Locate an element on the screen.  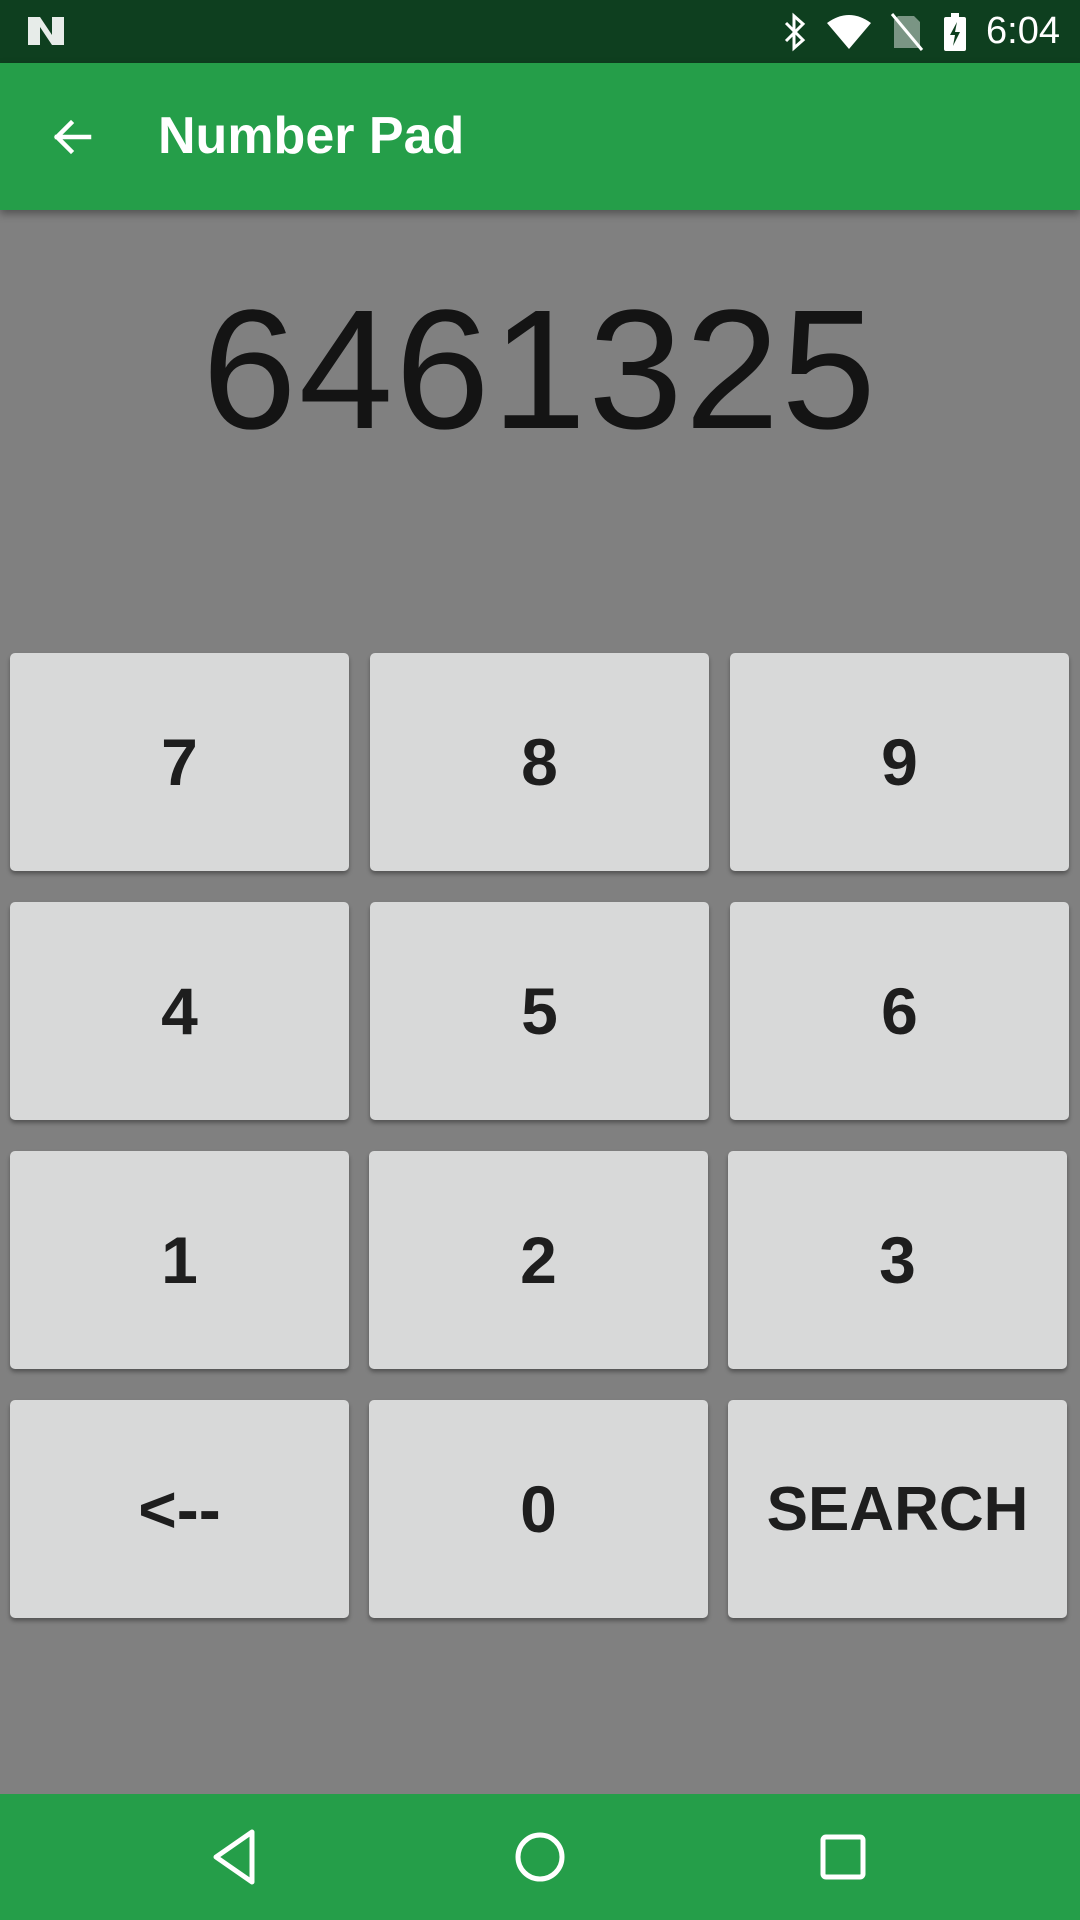
key-2: 2 is located at coordinates (538, 1260).